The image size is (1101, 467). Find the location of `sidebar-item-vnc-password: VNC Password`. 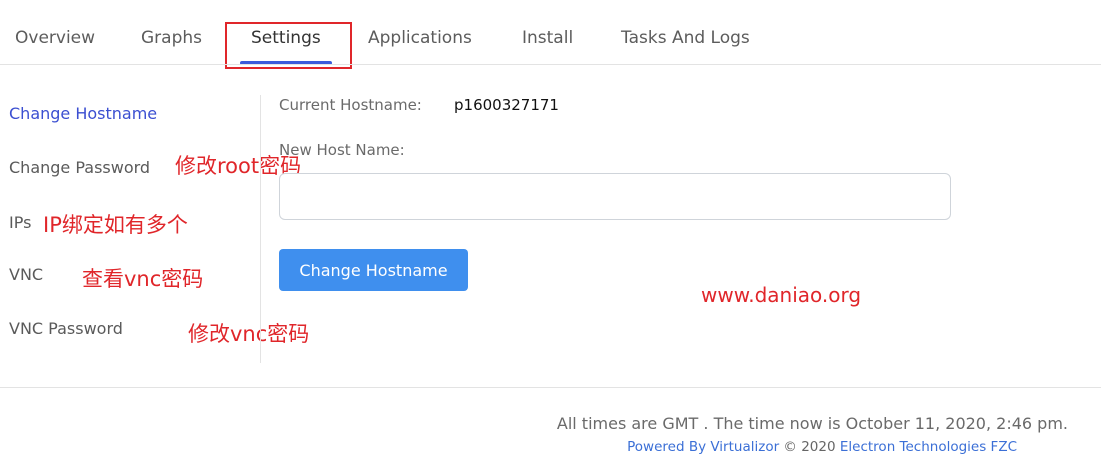

sidebar-item-vnc-password: VNC Password is located at coordinates (66, 328).